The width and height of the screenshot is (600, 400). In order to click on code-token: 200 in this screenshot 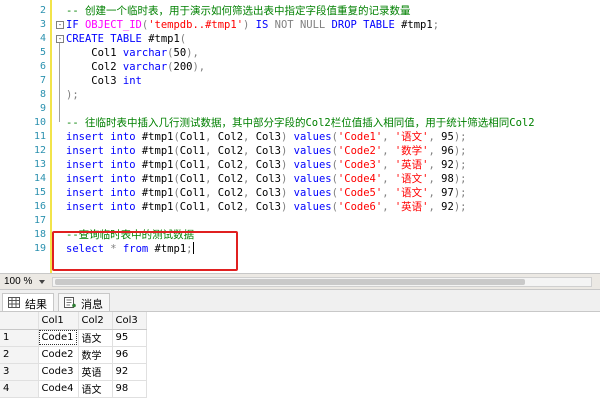, I will do `click(183, 67)`.